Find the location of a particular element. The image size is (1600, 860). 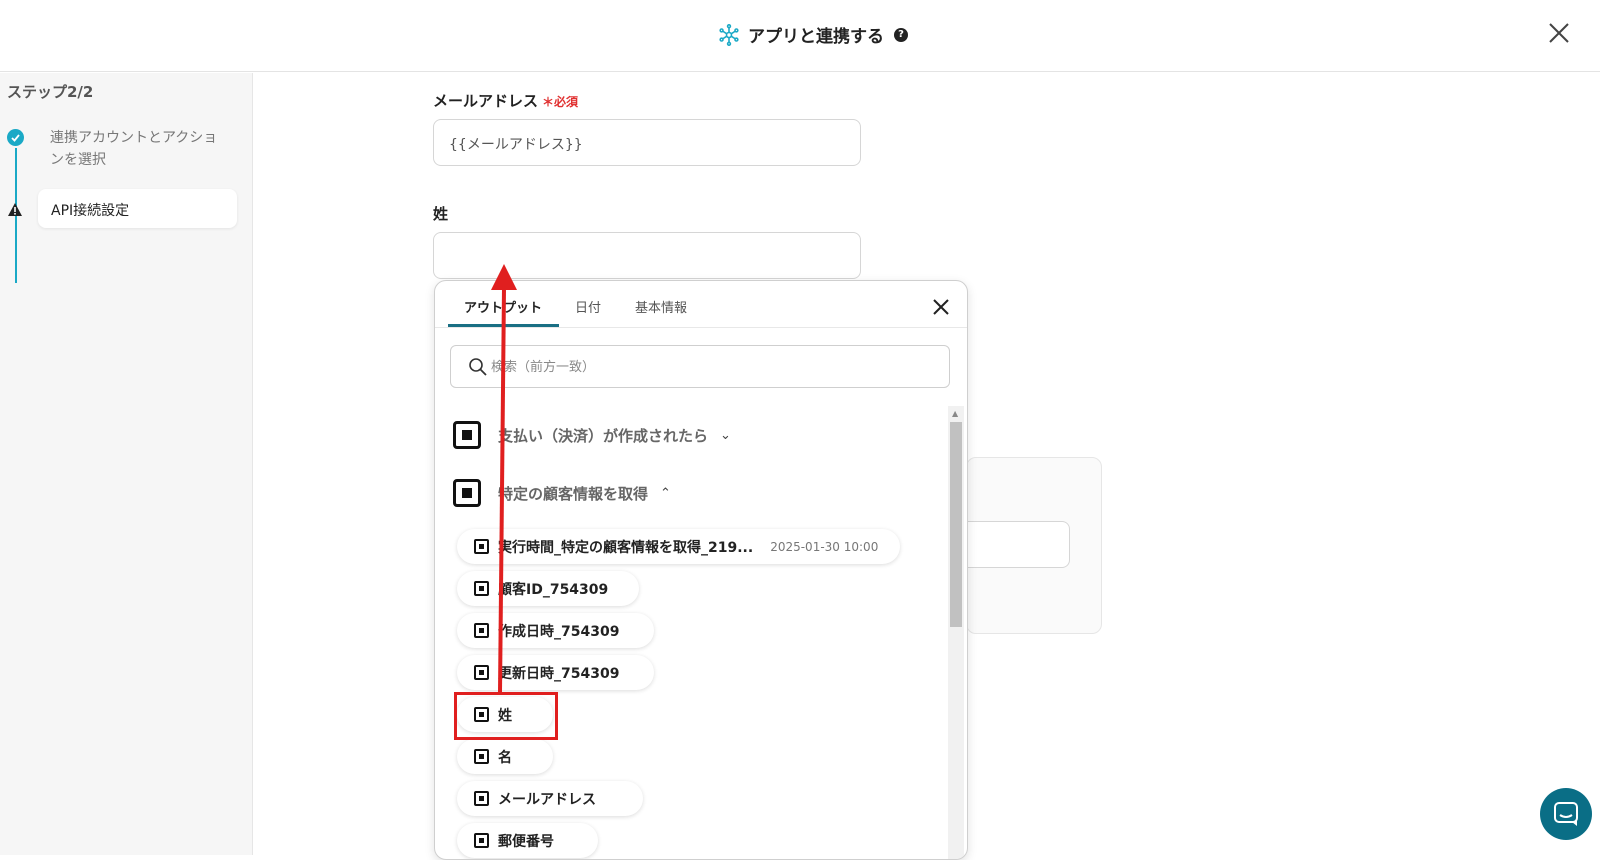

chat-icon is located at coordinates (1566, 814).